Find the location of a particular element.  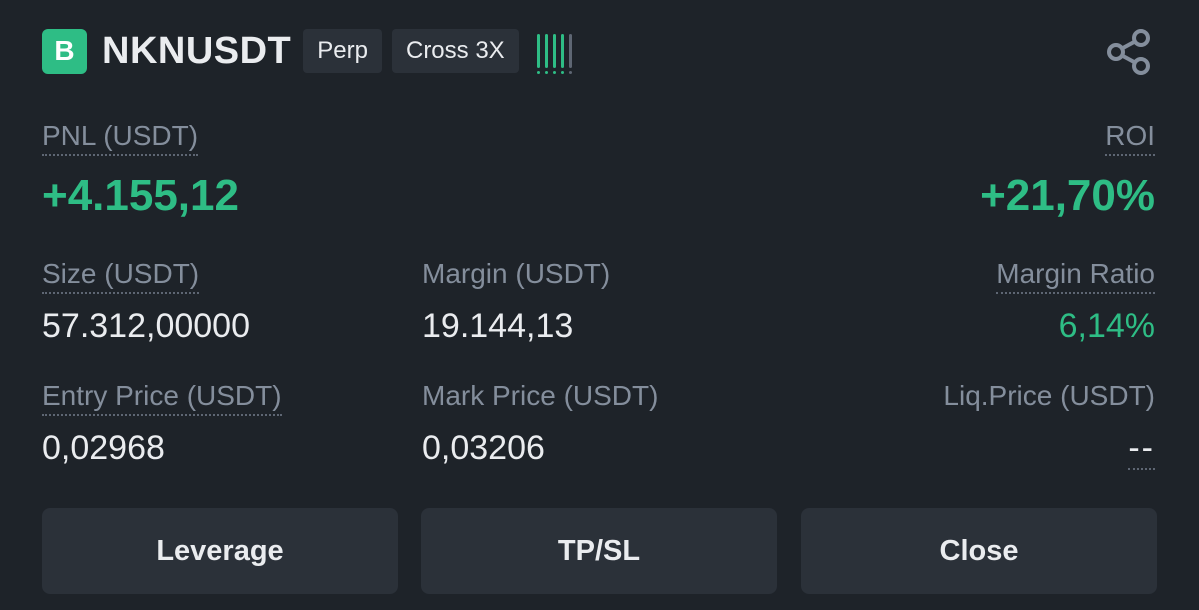

mark-price-label: Mark Price (USDT) is located at coordinates (540, 395).